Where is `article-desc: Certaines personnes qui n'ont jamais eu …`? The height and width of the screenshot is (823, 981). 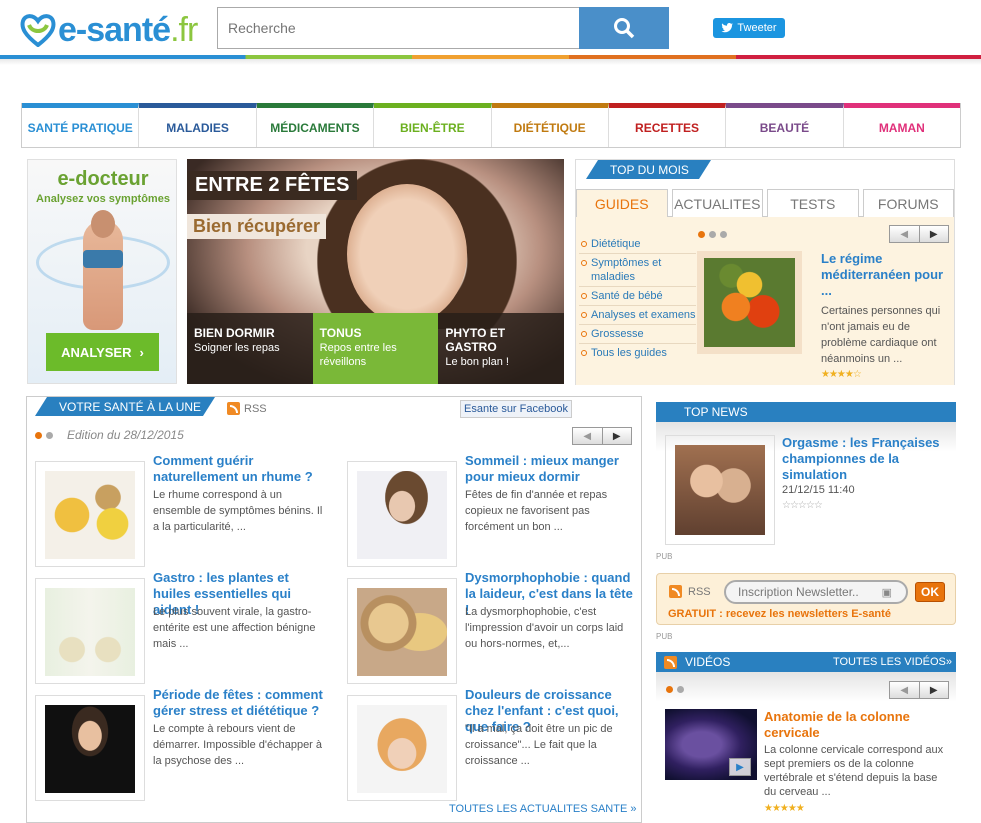
article-desc: Certaines personnes qui n'ont jamais eu … is located at coordinates (881, 335).